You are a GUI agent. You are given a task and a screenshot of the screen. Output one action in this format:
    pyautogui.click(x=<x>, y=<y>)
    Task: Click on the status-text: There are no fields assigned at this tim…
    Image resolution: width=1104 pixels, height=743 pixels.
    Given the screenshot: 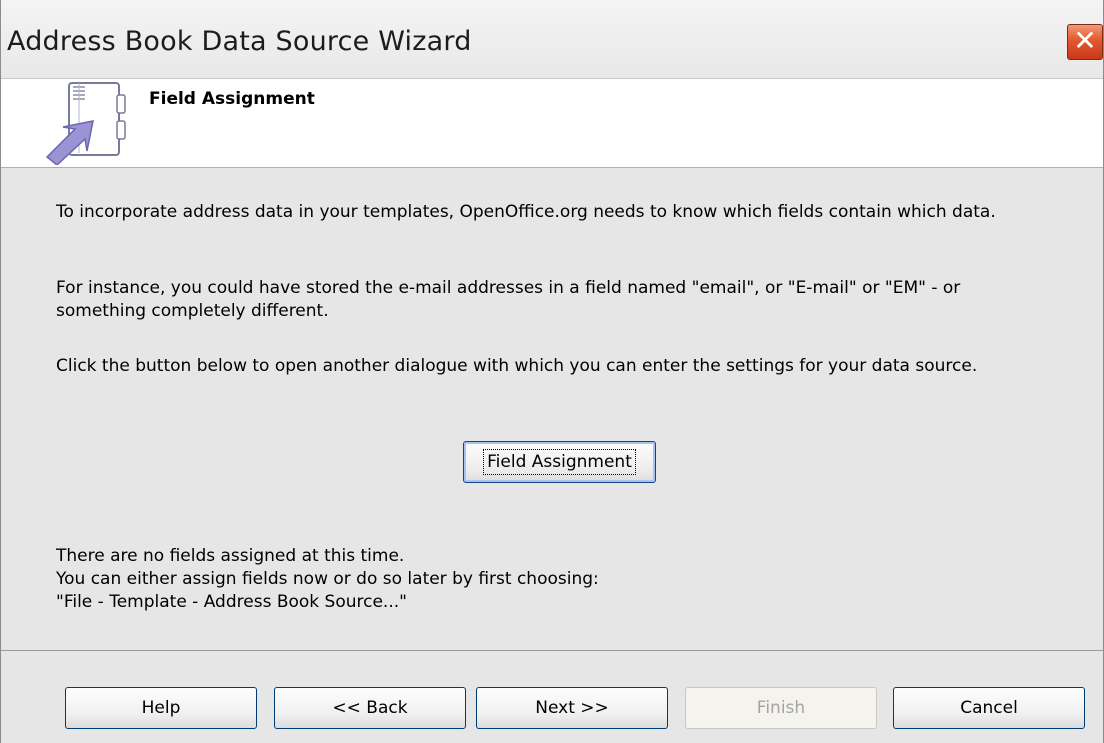 What is the action you would take?
    pyautogui.click(x=551, y=579)
    